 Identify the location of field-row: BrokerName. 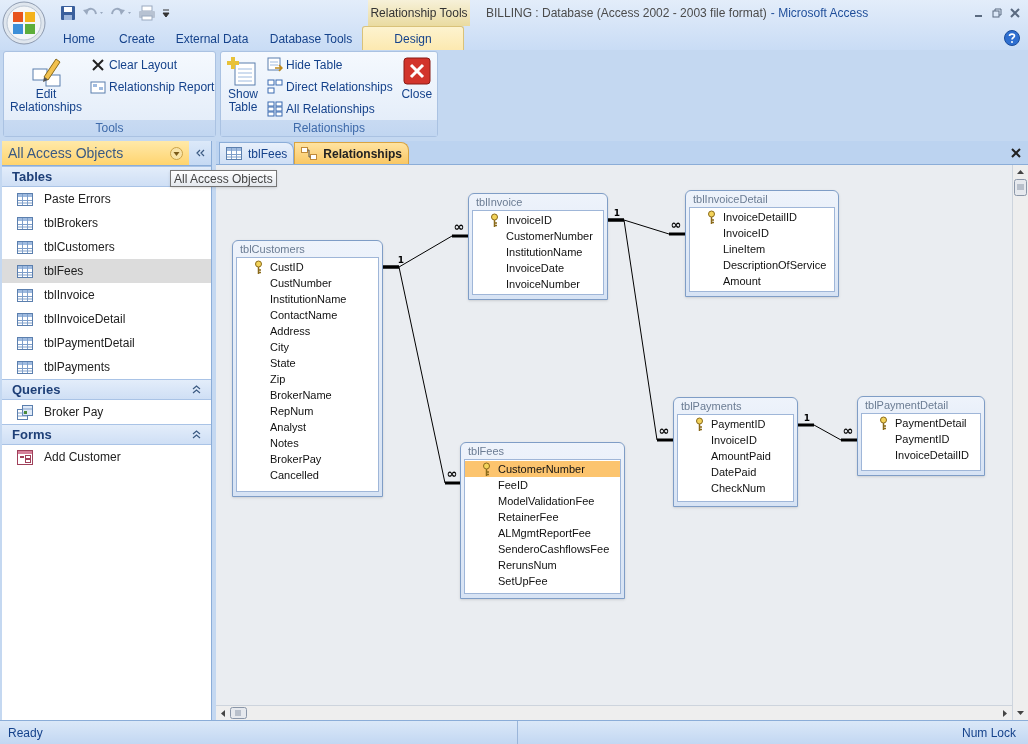
(307, 395).